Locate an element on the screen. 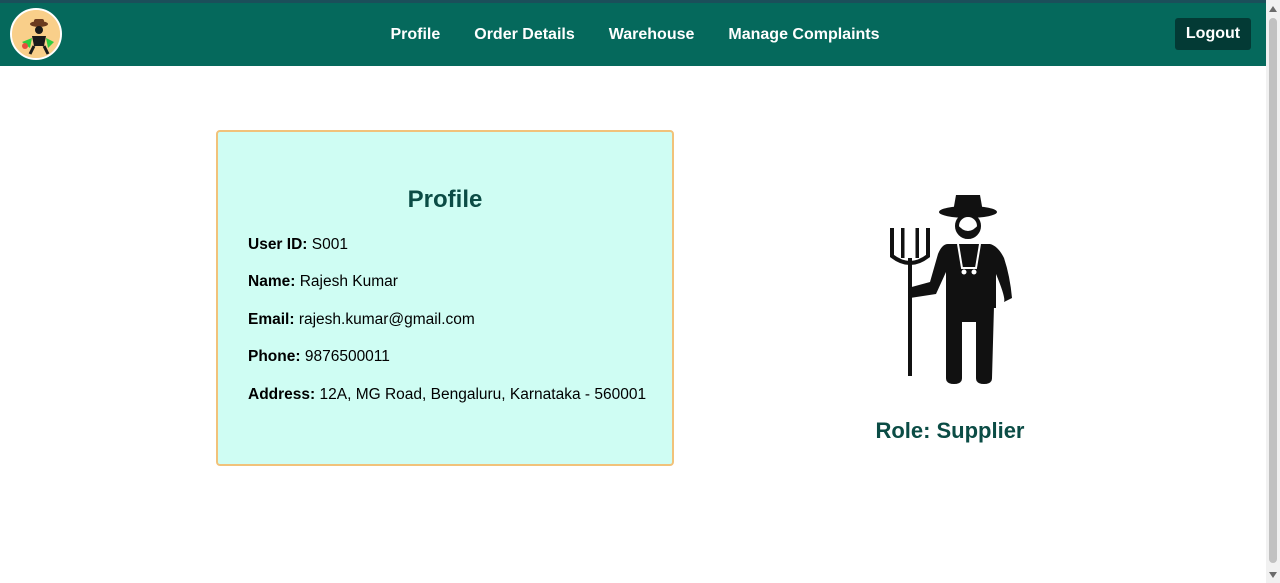 Image resolution: width=1280 pixels, height=583 pixels. nav-link-profile: Profile is located at coordinates (415, 35).